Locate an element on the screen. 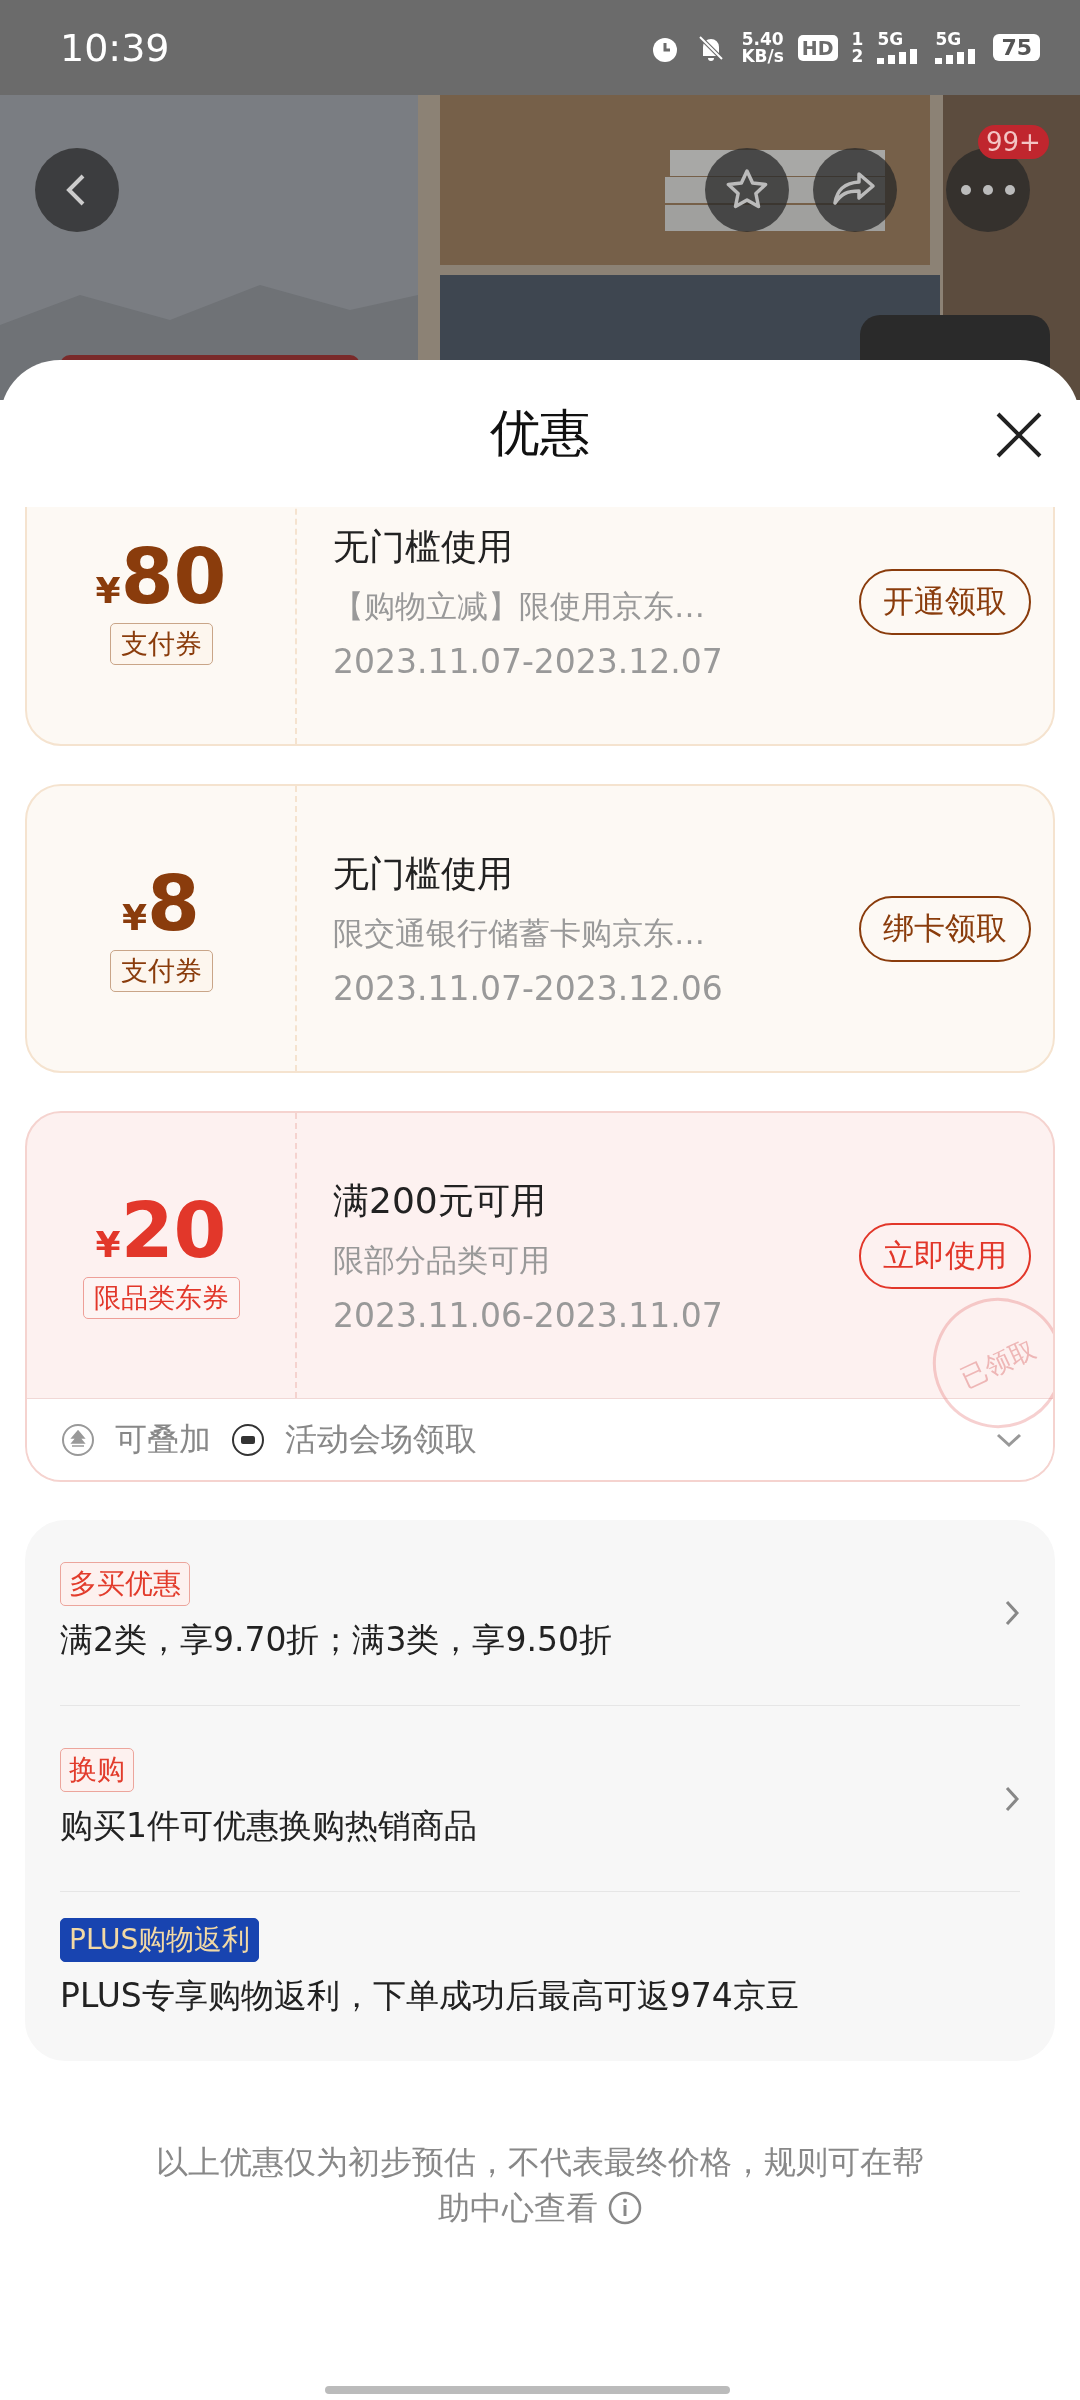 The image size is (1080, 2400). claim-button: 立即使用 is located at coordinates (945, 1255).